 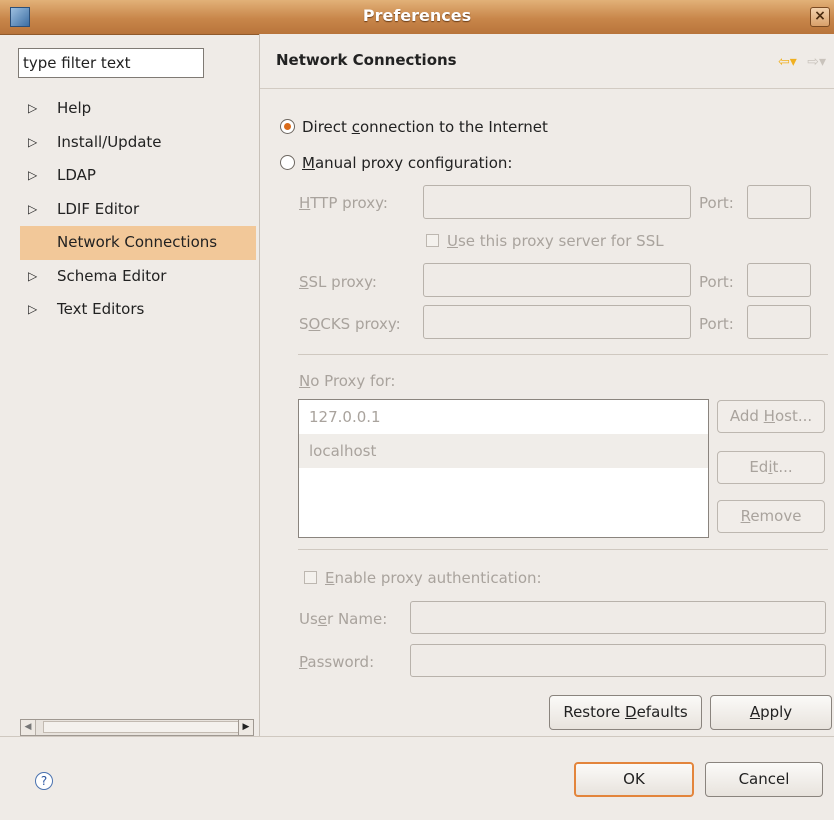 What do you see at coordinates (779, 322) in the screenshot?
I see `socks-port-input` at bounding box center [779, 322].